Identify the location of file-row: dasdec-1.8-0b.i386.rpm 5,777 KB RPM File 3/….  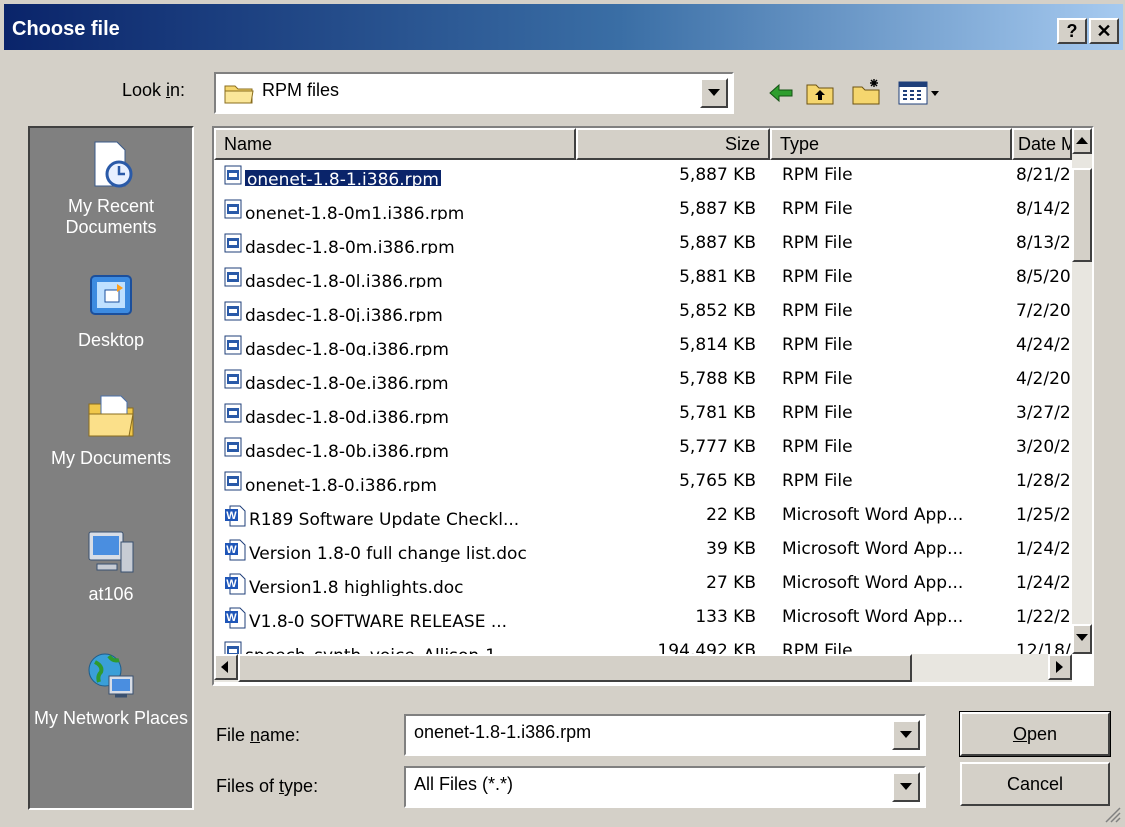
(643, 449).